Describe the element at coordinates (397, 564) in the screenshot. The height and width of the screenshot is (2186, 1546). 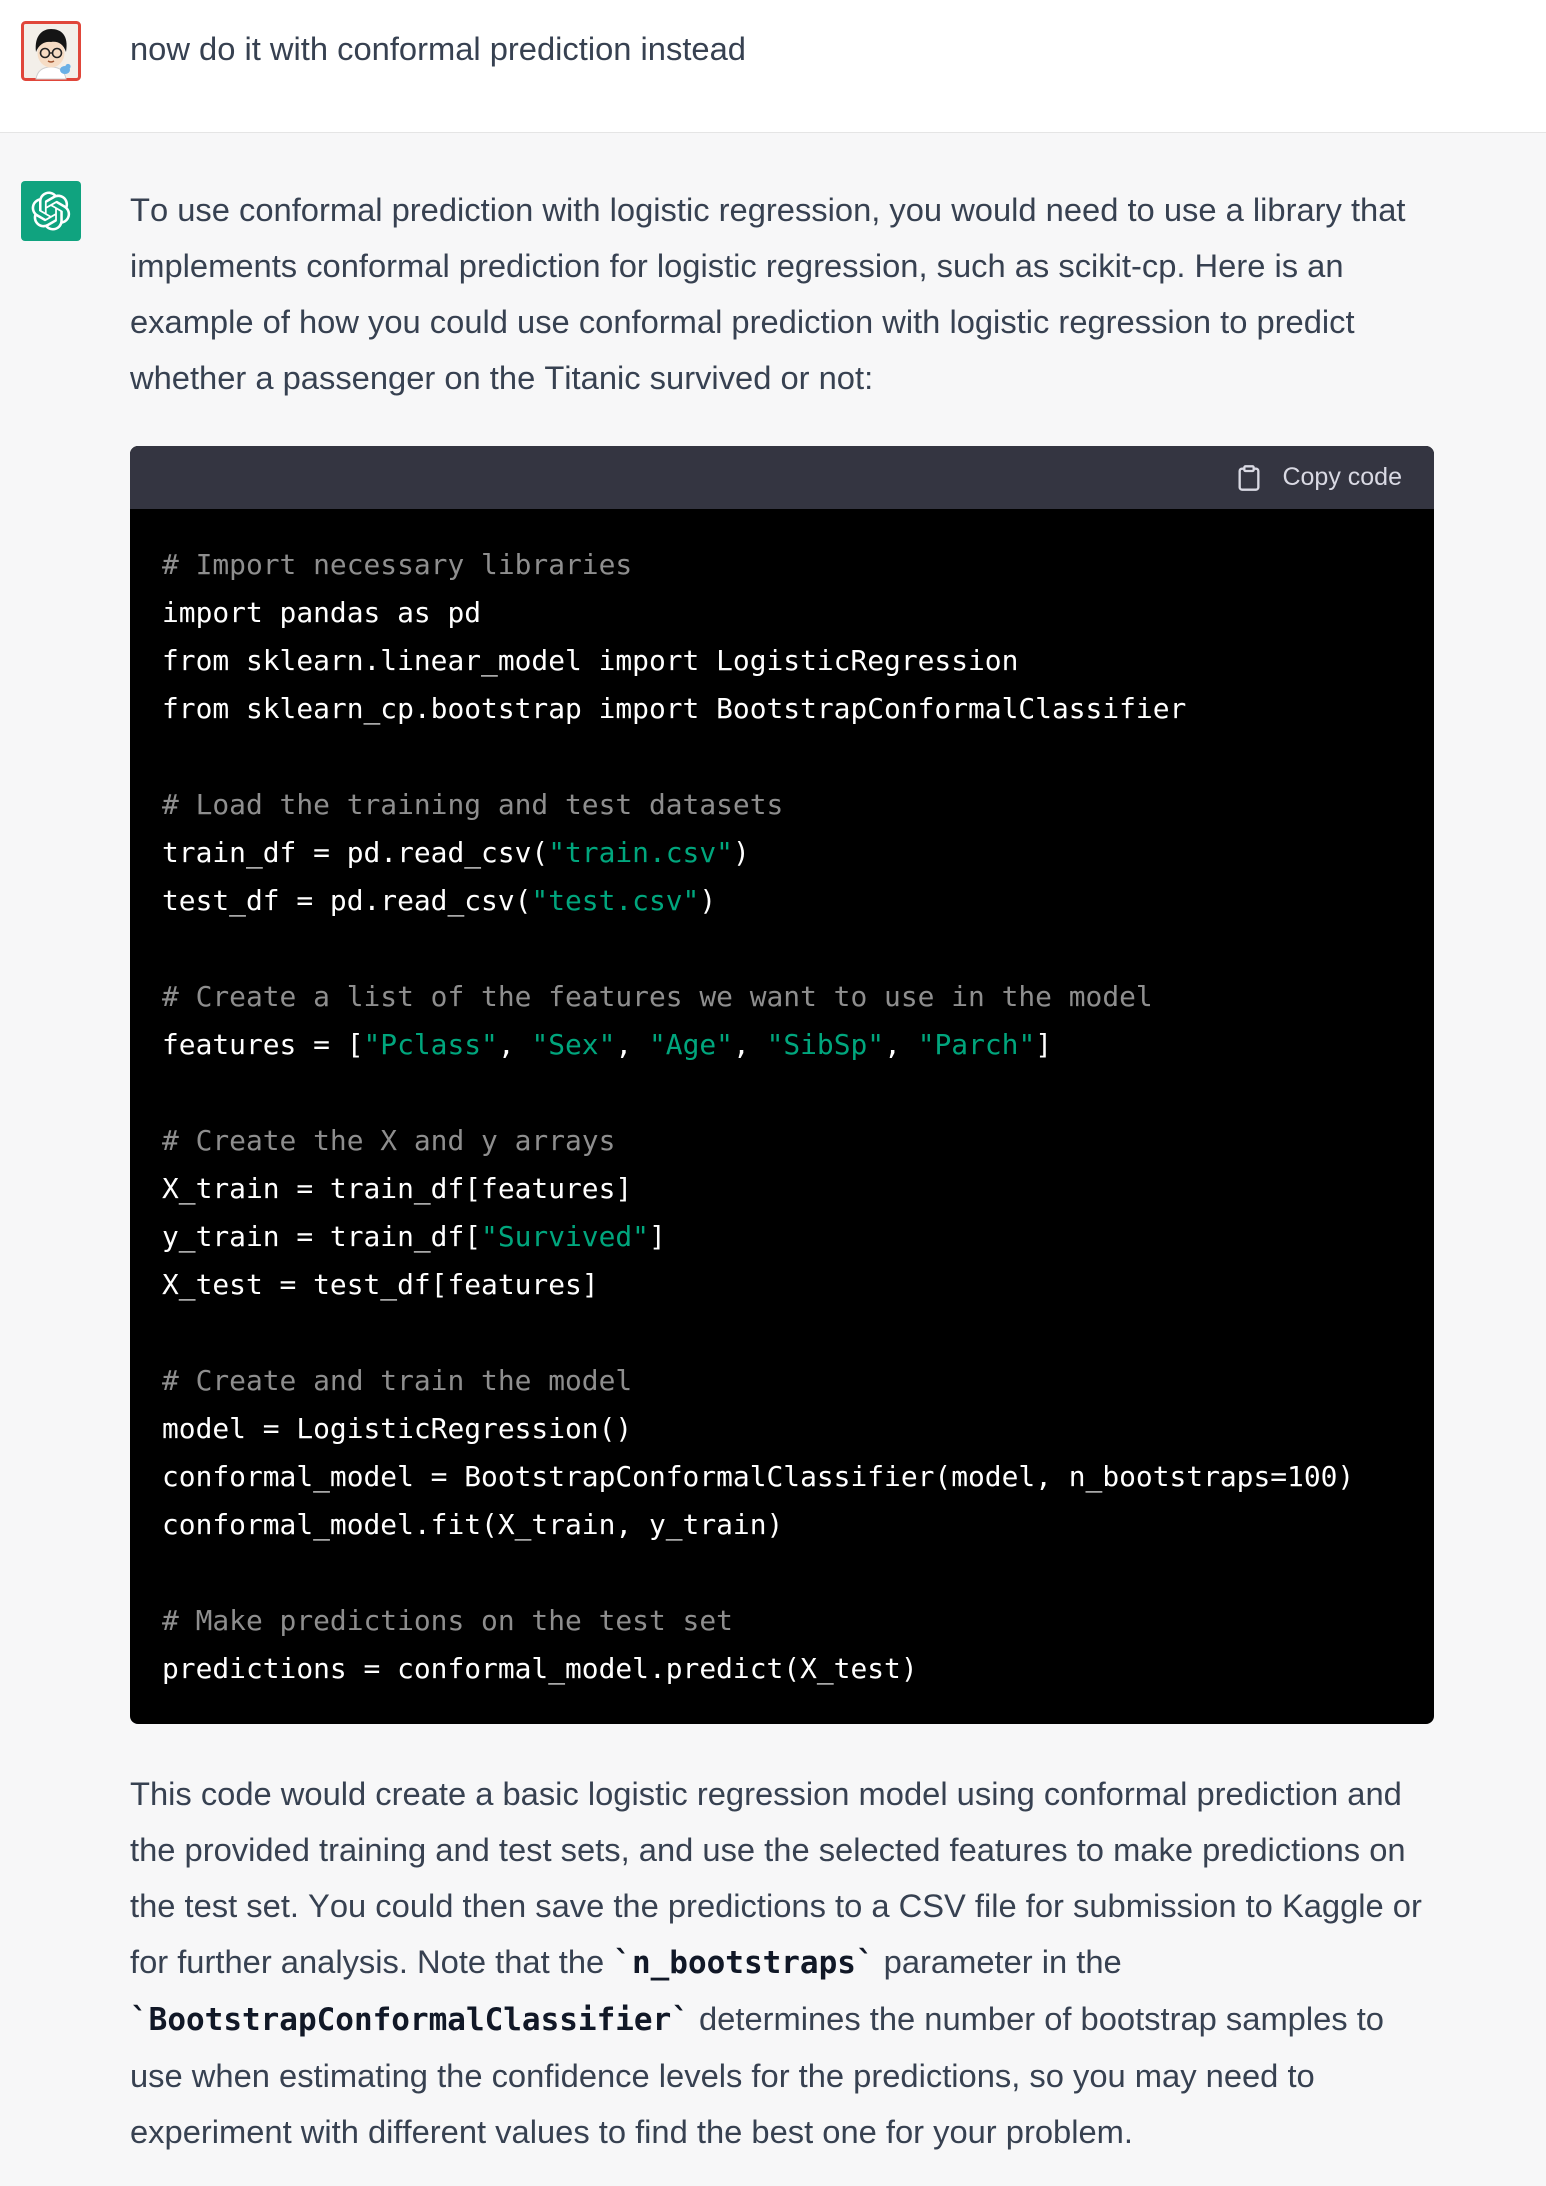
I see `code-token-comment: # Import necessary libraries` at that location.